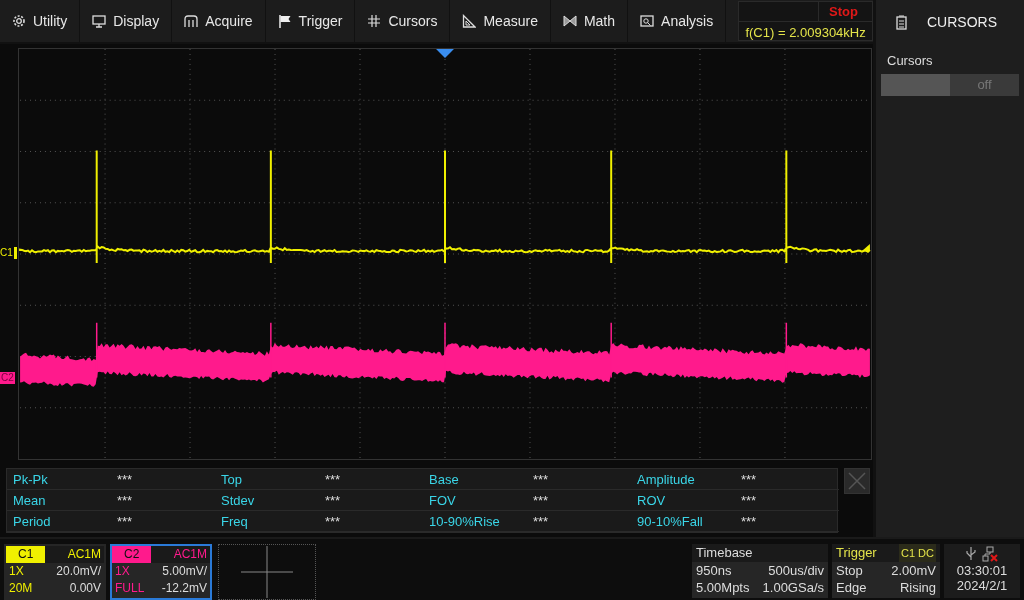 The height and width of the screenshot is (600, 1024). Describe the element at coordinates (990, 553) in the screenshot. I see `network-disconnected-icon` at that location.